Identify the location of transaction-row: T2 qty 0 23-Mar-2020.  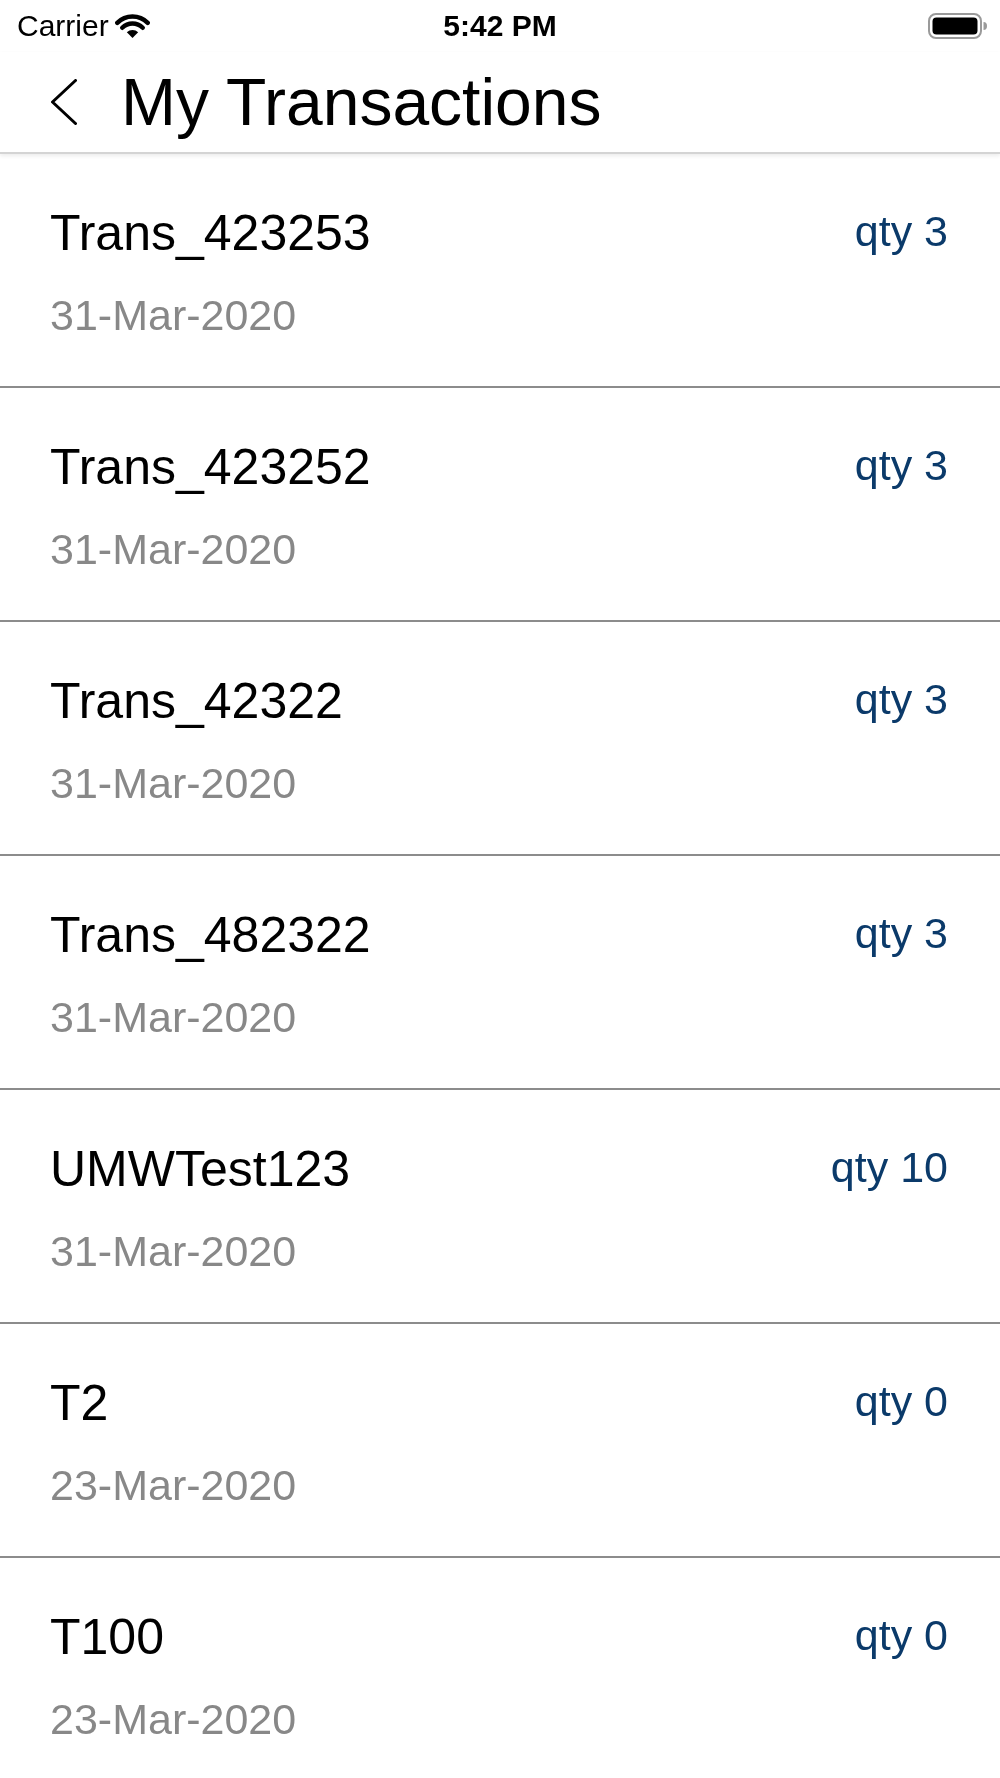
(500, 1441).